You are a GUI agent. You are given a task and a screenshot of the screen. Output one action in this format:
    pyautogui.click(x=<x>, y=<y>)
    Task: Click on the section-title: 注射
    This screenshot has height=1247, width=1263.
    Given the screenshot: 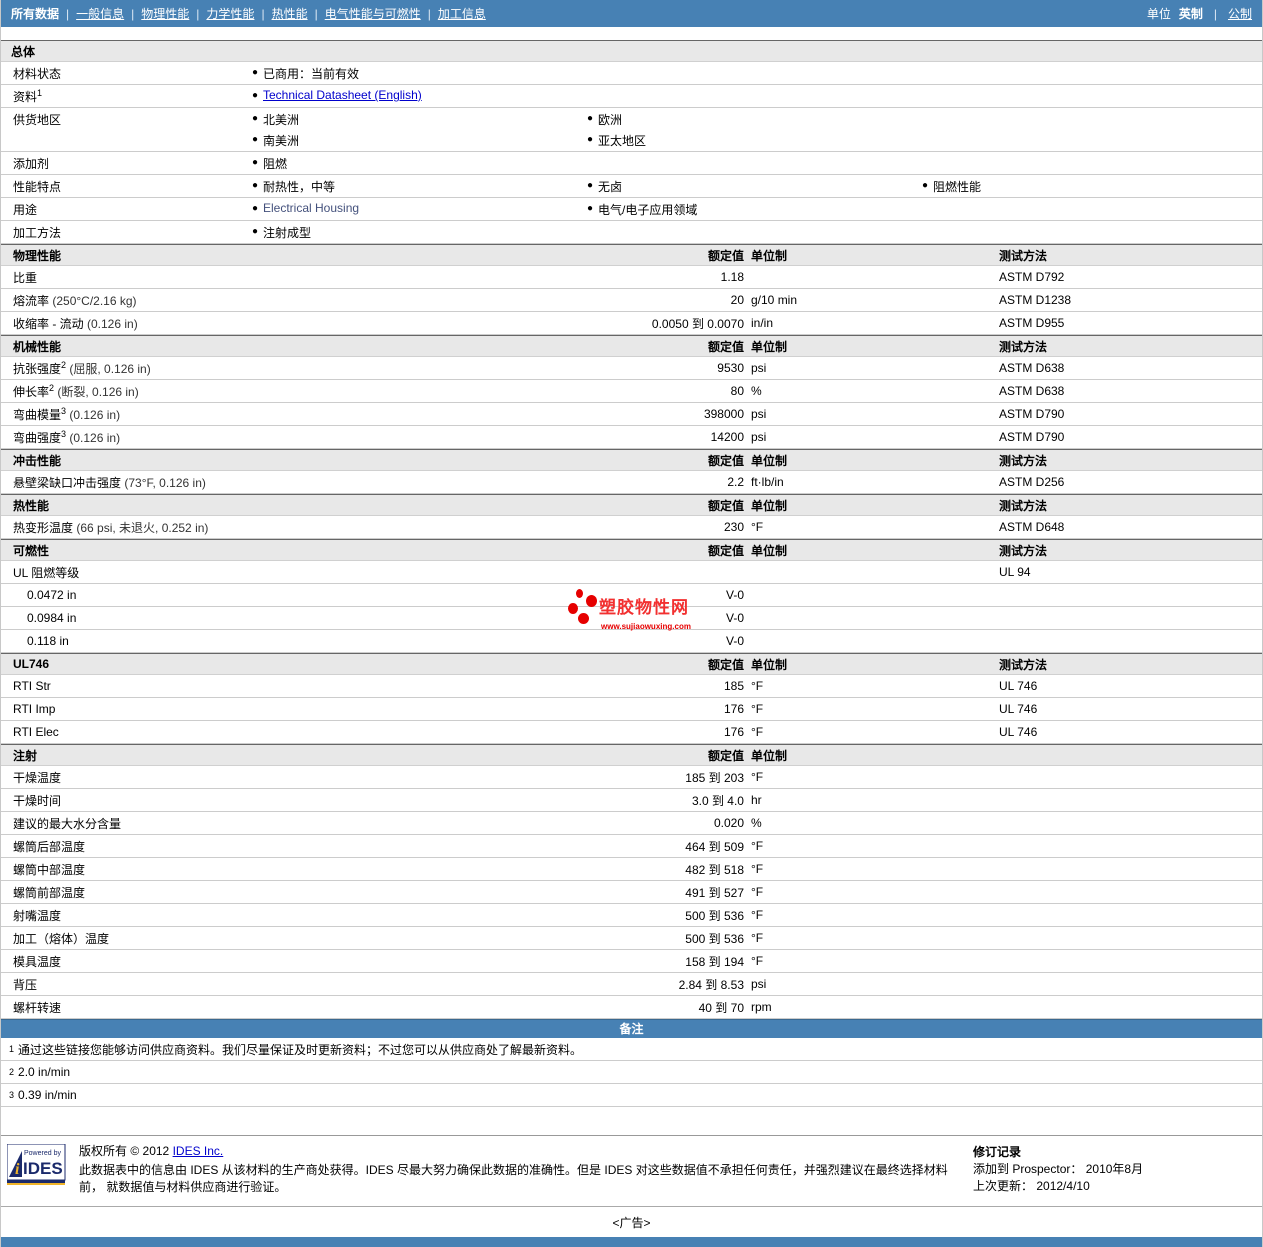 What is the action you would take?
    pyautogui.click(x=25, y=755)
    